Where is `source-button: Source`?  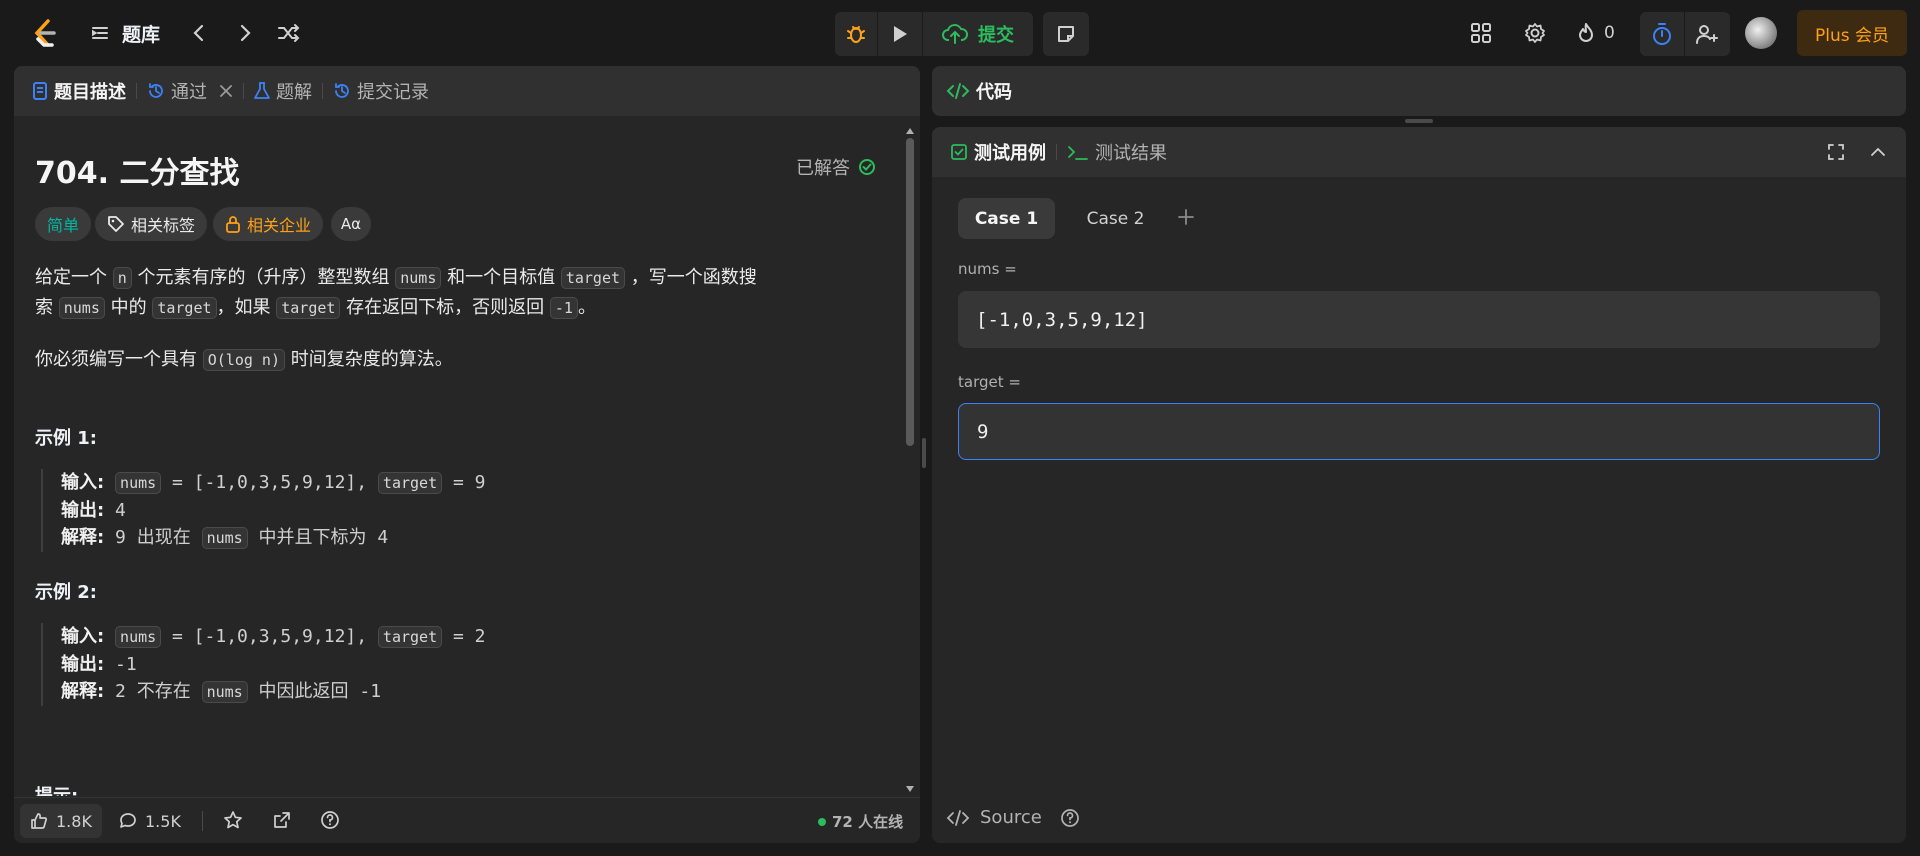
source-button: Source is located at coordinates (1013, 817).